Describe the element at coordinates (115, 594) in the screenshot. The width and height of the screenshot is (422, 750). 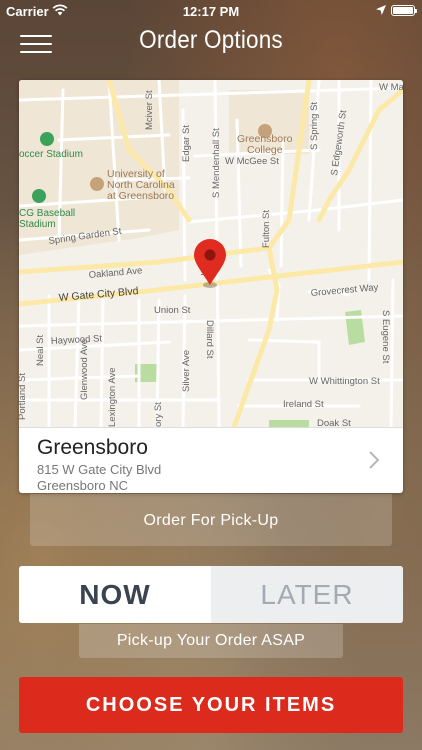
I see `now-option: NOW` at that location.